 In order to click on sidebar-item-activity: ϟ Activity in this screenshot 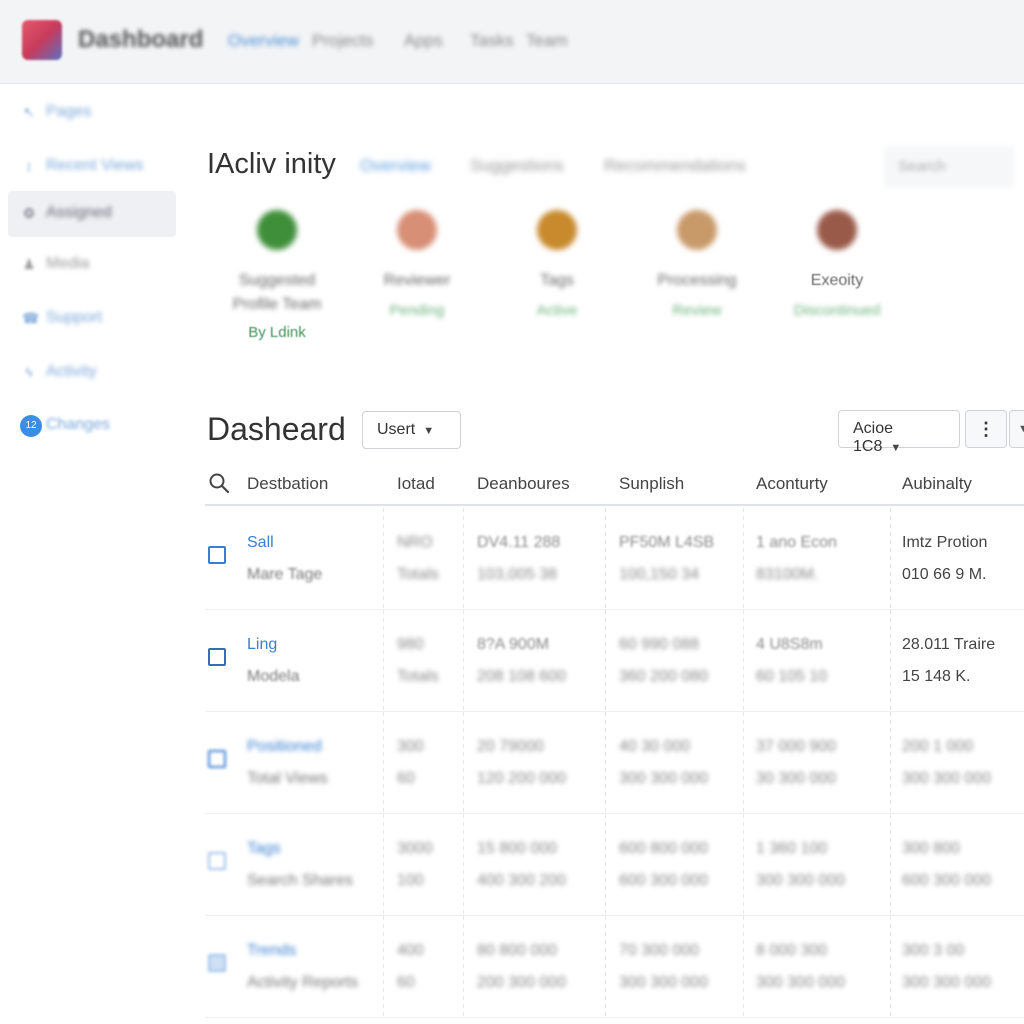, I will do `click(92, 373)`.